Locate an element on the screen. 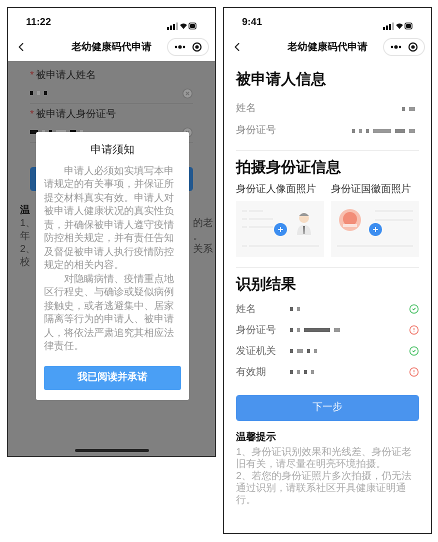 This screenshot has width=438, height=542. tip-fragment: 校 is located at coordinates (25, 263).